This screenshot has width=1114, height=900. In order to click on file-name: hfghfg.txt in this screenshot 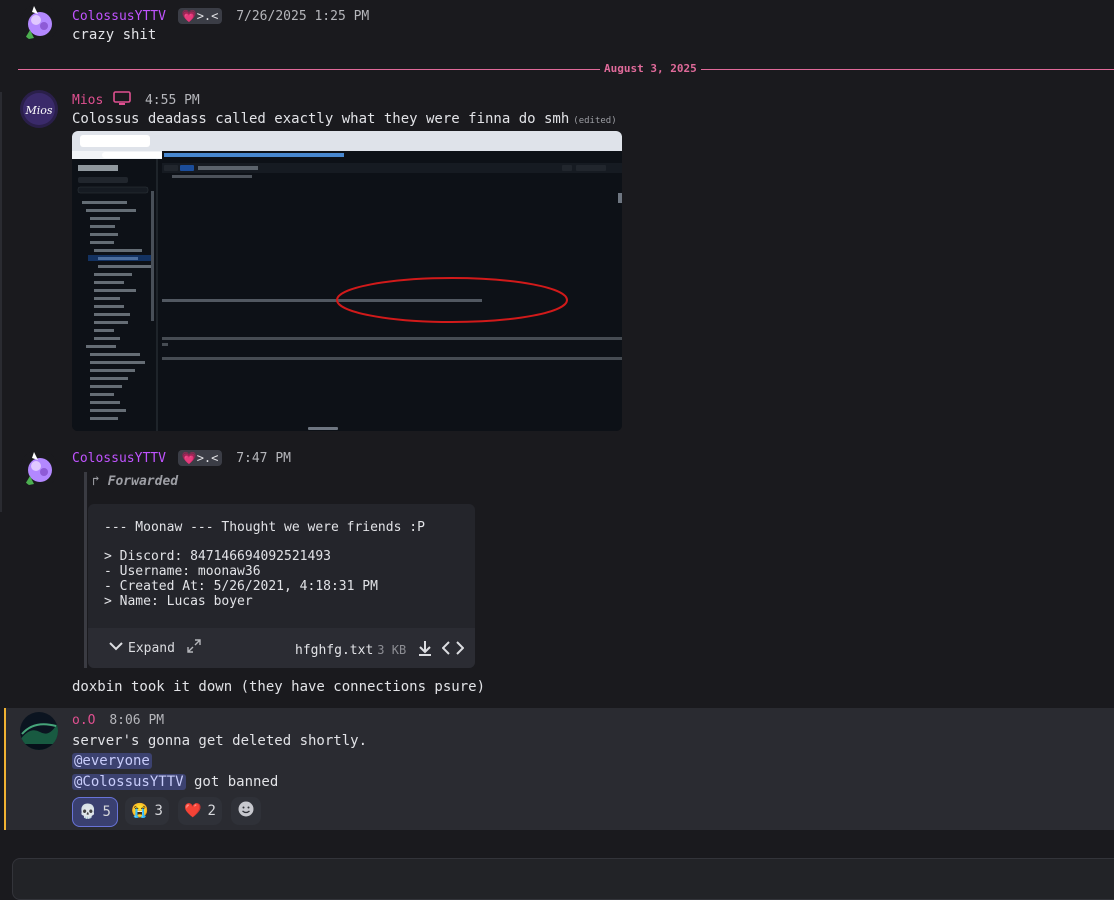, I will do `click(334, 650)`.